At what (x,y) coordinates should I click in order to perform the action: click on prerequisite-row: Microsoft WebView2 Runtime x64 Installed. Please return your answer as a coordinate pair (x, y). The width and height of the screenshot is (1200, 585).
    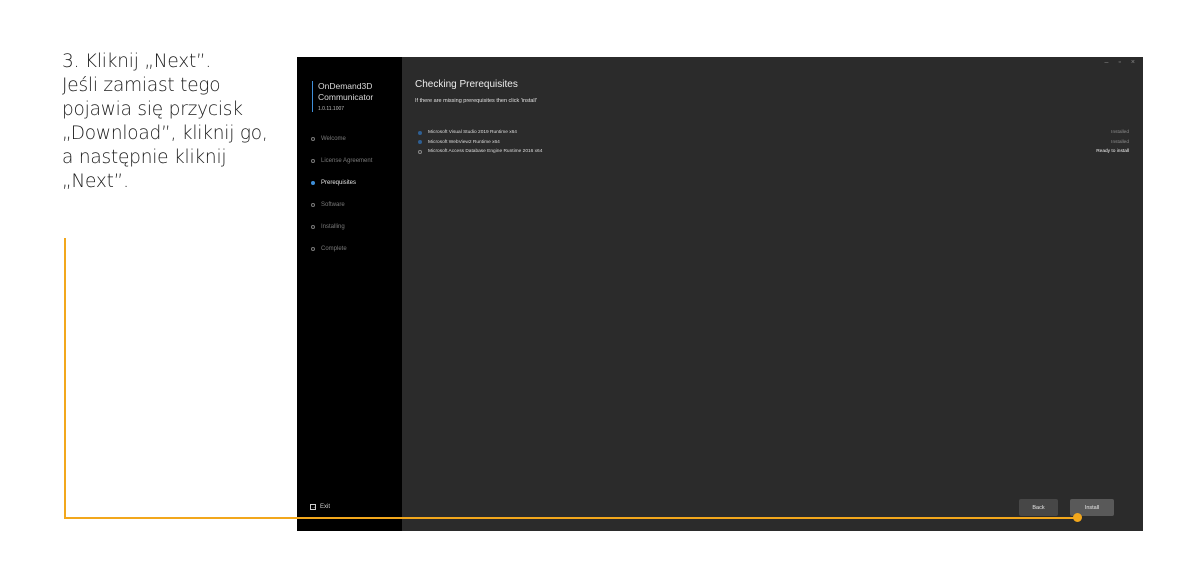
    Looking at the image, I should click on (773, 143).